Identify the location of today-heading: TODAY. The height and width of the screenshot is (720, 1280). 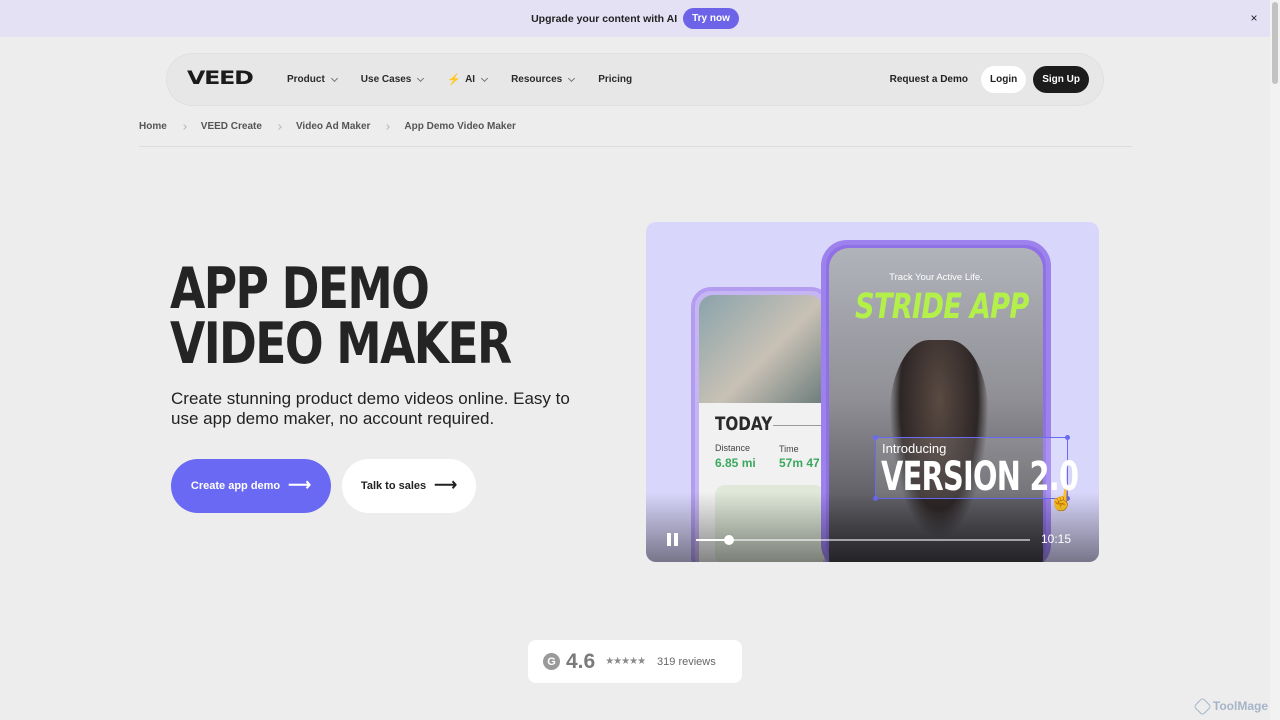
(744, 424).